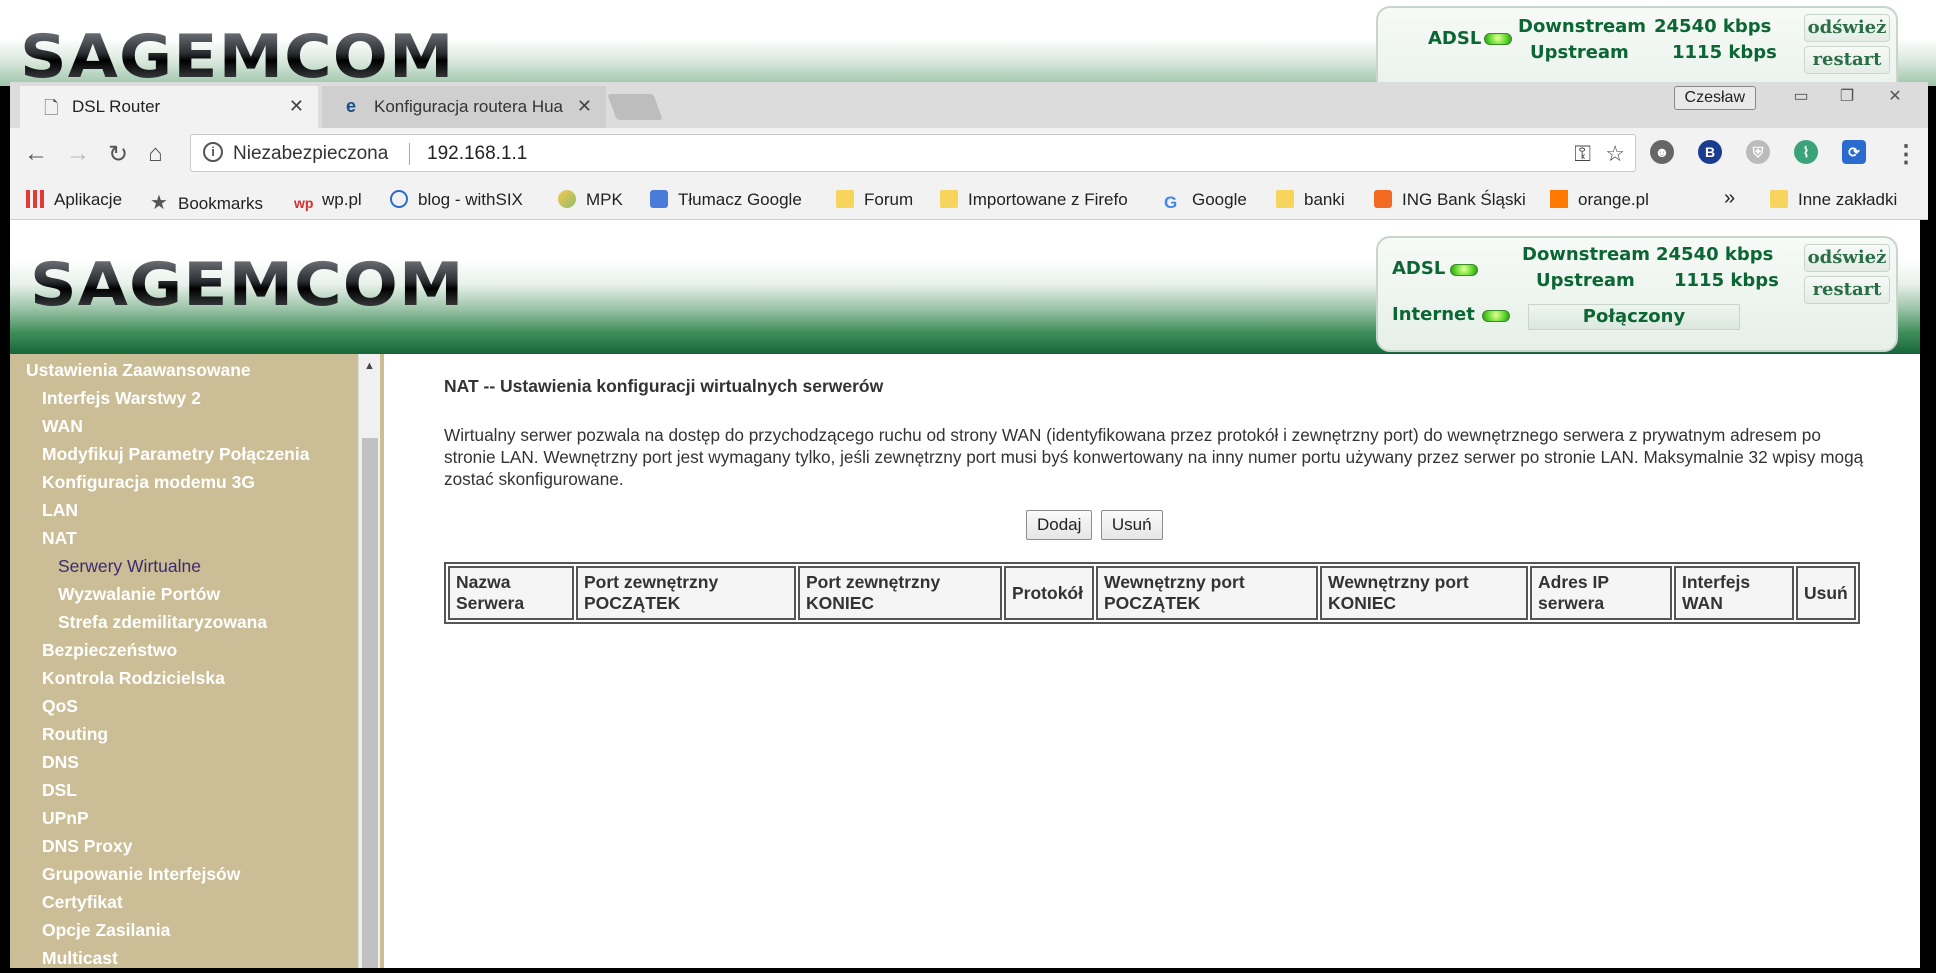 Image resolution: width=1936 pixels, height=973 pixels. What do you see at coordinates (726, 200) in the screenshot?
I see `bookmark-translate: Tłumacz Google` at bounding box center [726, 200].